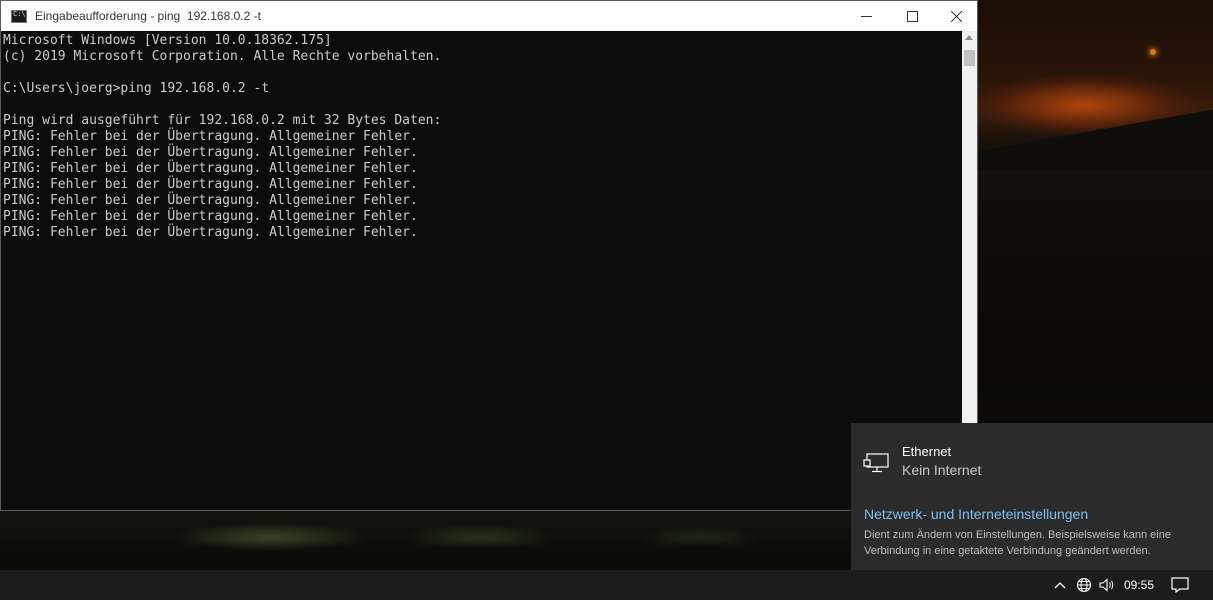 The width and height of the screenshot is (1213, 600). I want to click on ethernet-network-icon, so click(876, 463).